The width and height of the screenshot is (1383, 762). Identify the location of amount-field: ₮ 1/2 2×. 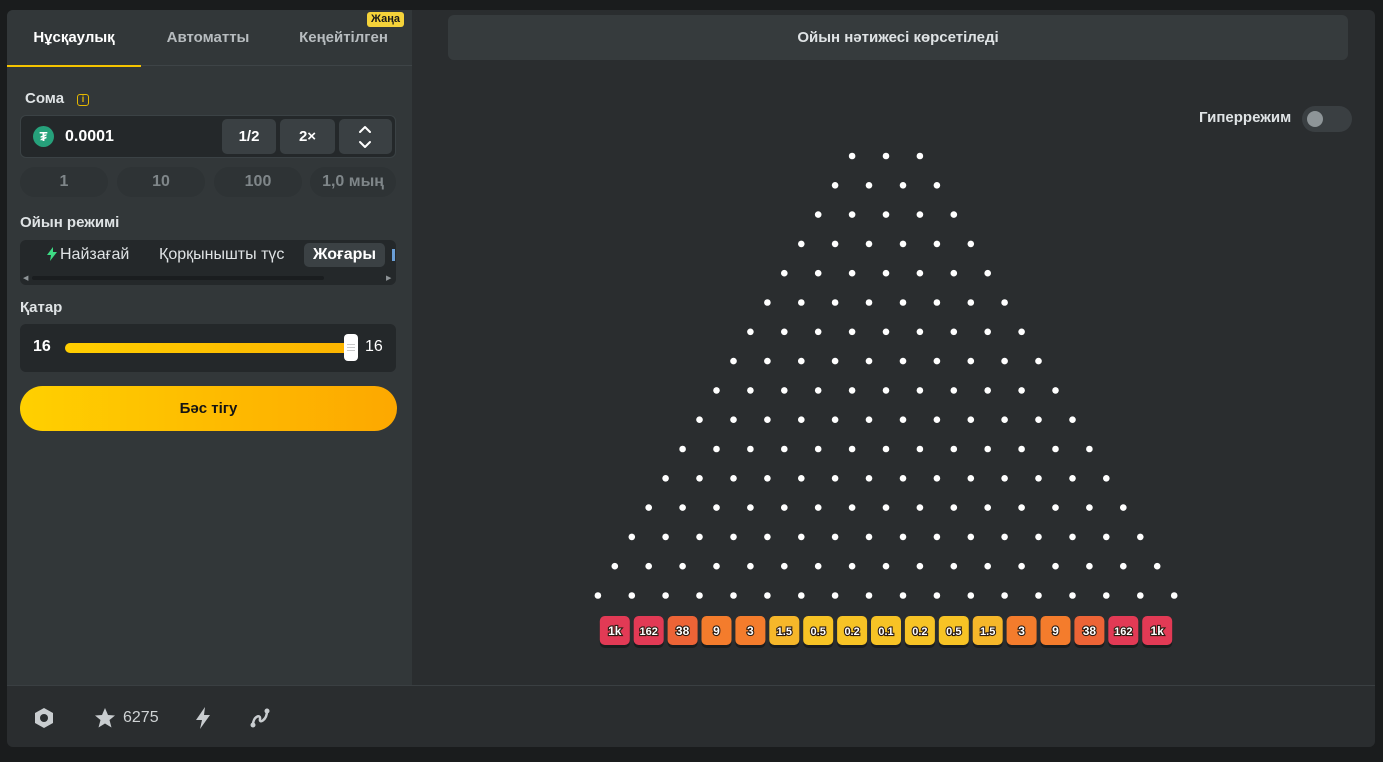
(208, 136).